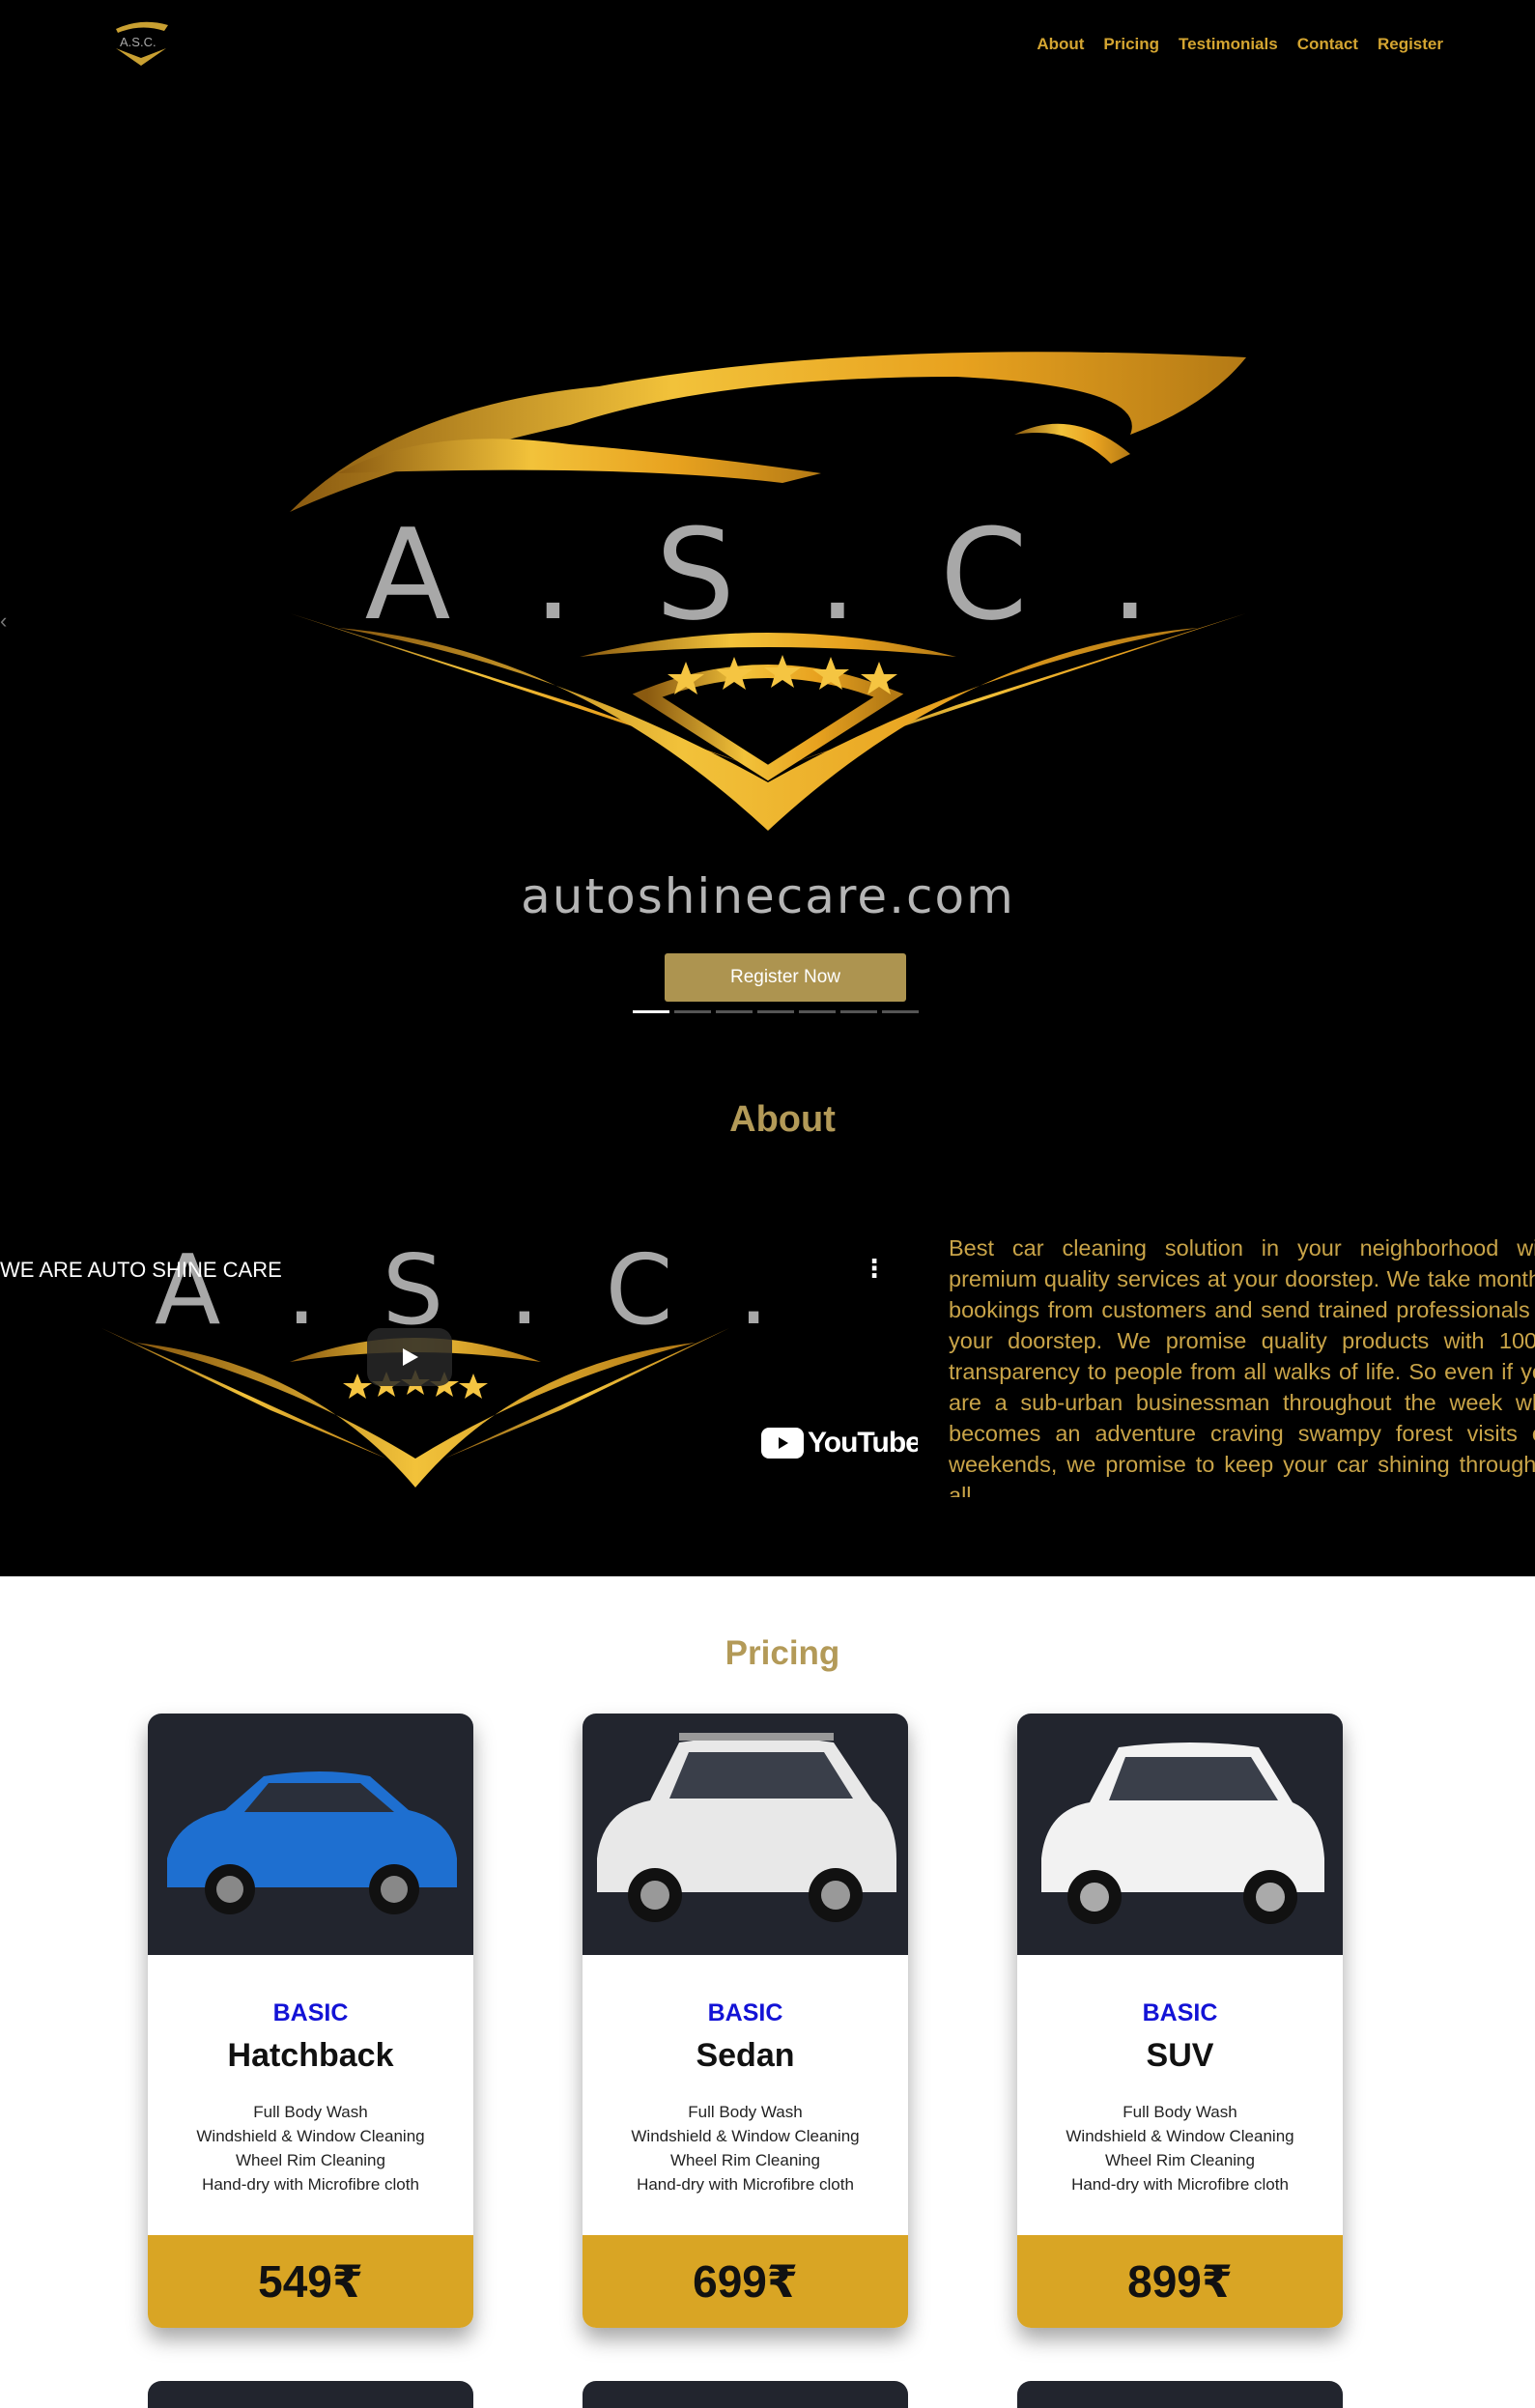 Image resolution: width=1535 pixels, height=2408 pixels. Describe the element at coordinates (1410, 44) in the screenshot. I see `nav-register: Register` at that location.